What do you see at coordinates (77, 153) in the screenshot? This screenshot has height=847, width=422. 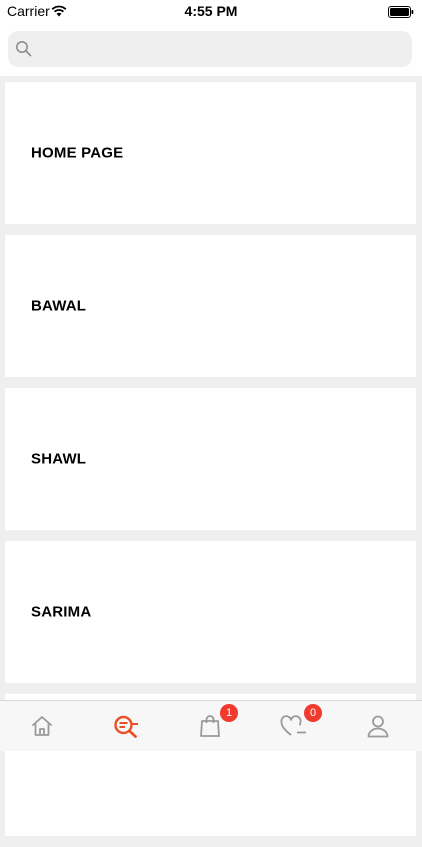 I see `category-label: HOME PAGE` at bounding box center [77, 153].